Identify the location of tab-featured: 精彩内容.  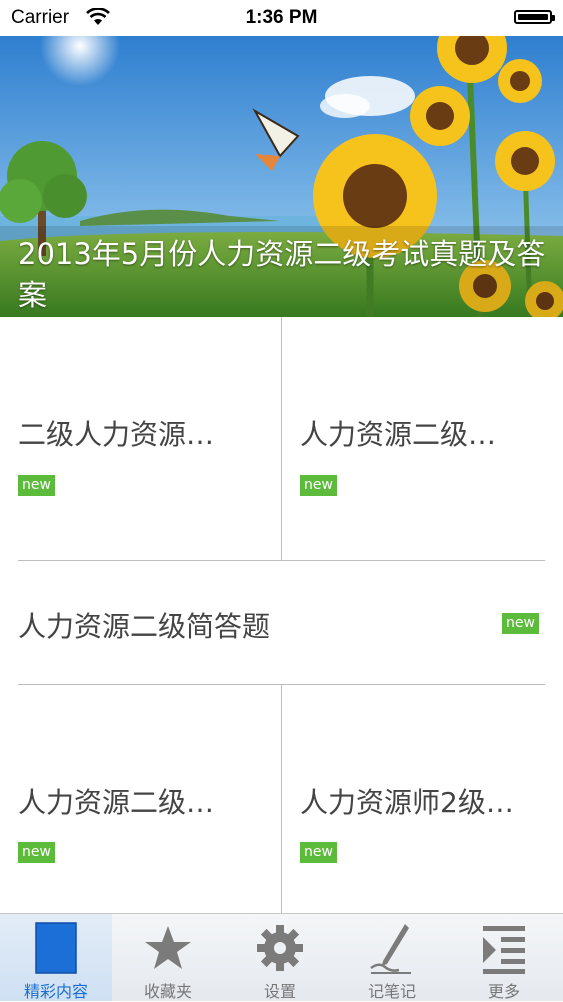
(56, 957).